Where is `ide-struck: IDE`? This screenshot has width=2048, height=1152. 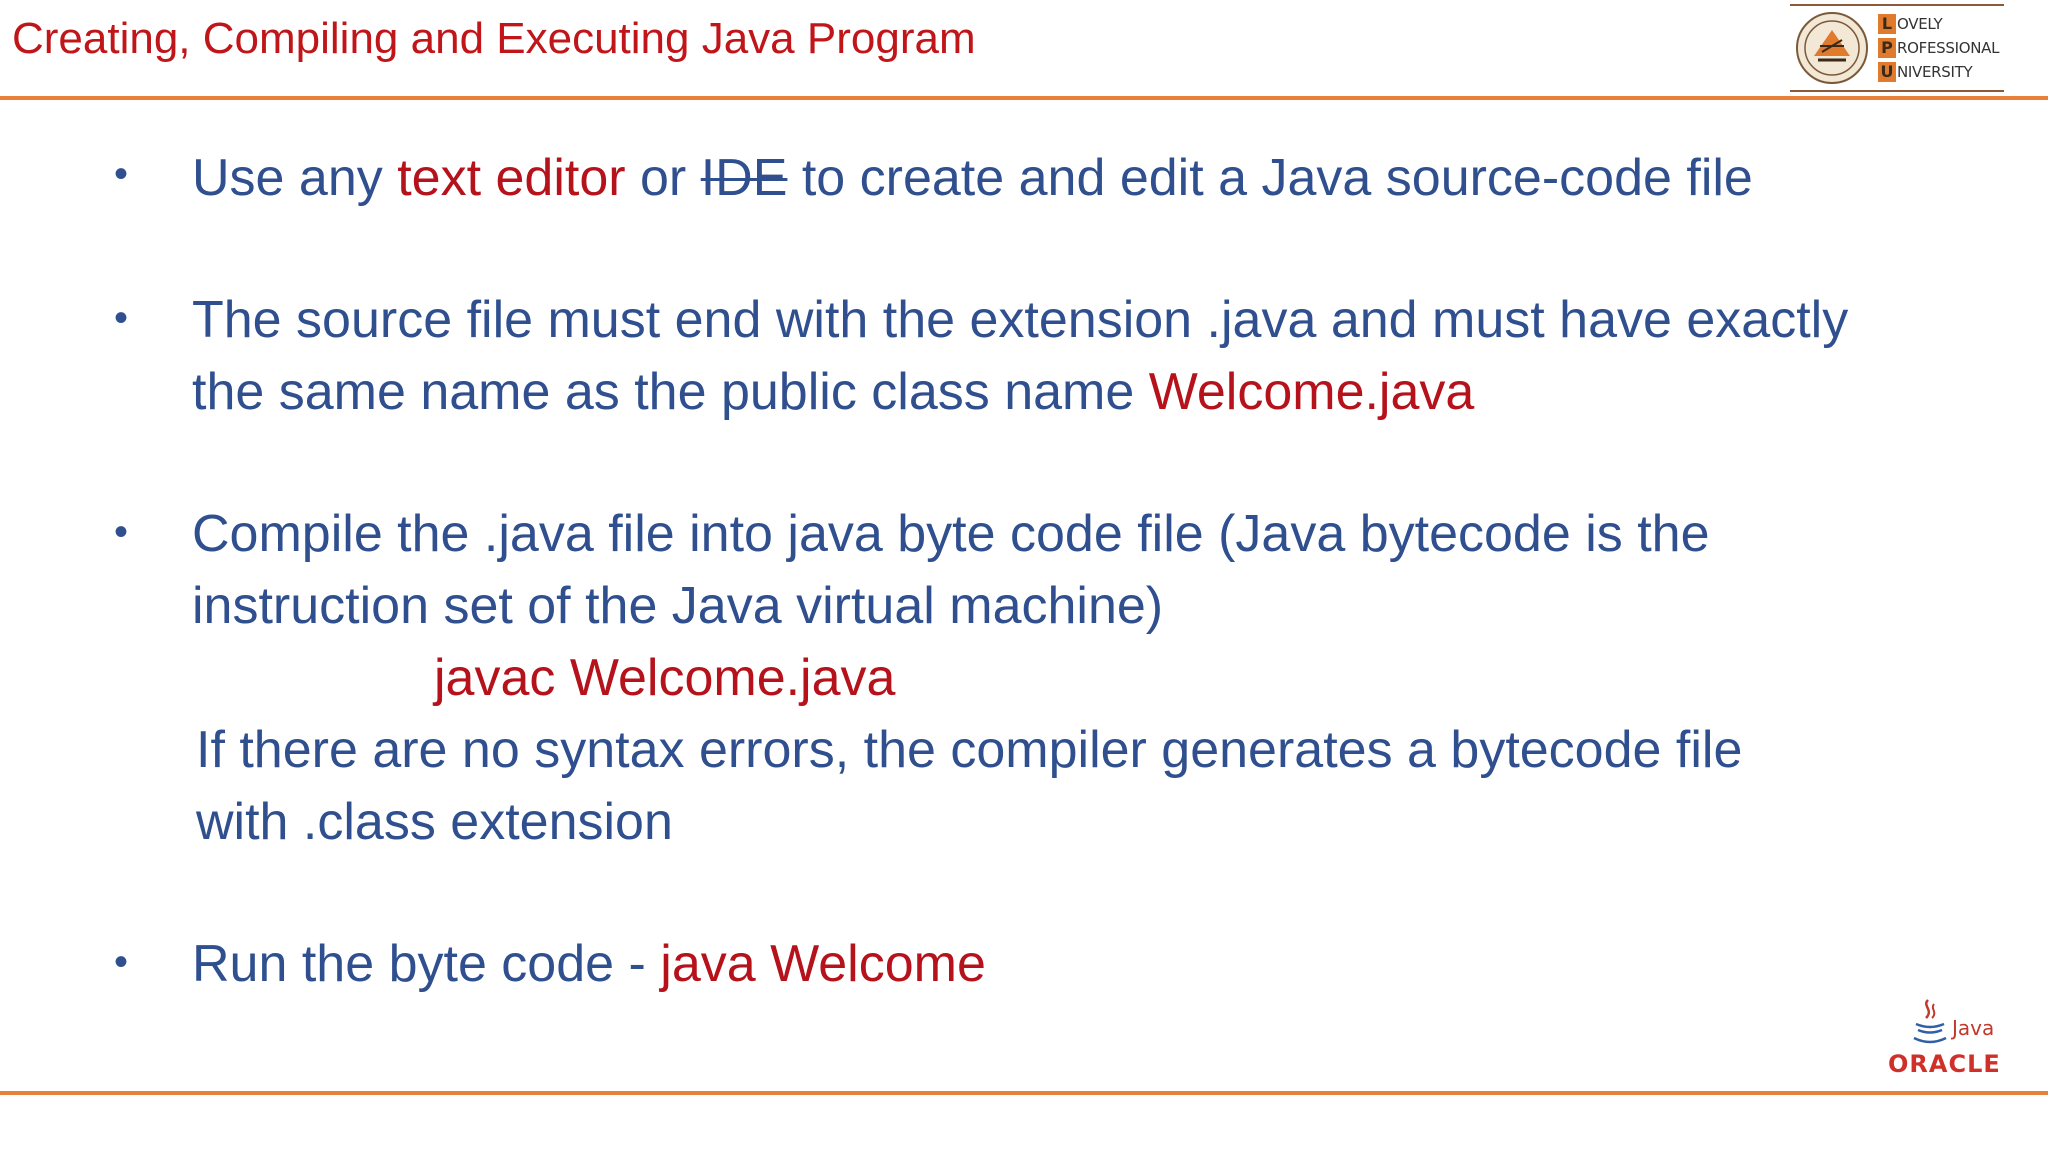
ide-struck: IDE is located at coordinates (744, 178).